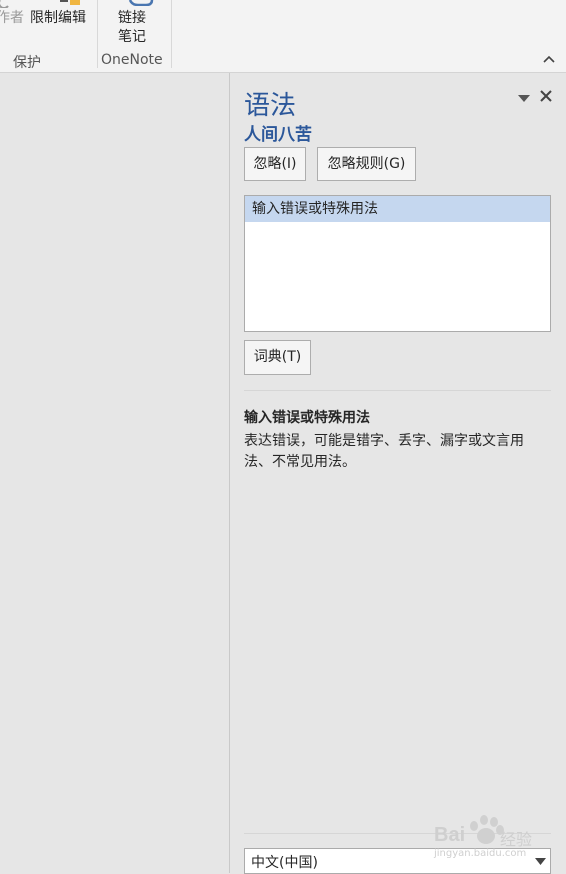  What do you see at coordinates (132, 60) in the screenshot?
I see `group-label-onenote: OneNote` at bounding box center [132, 60].